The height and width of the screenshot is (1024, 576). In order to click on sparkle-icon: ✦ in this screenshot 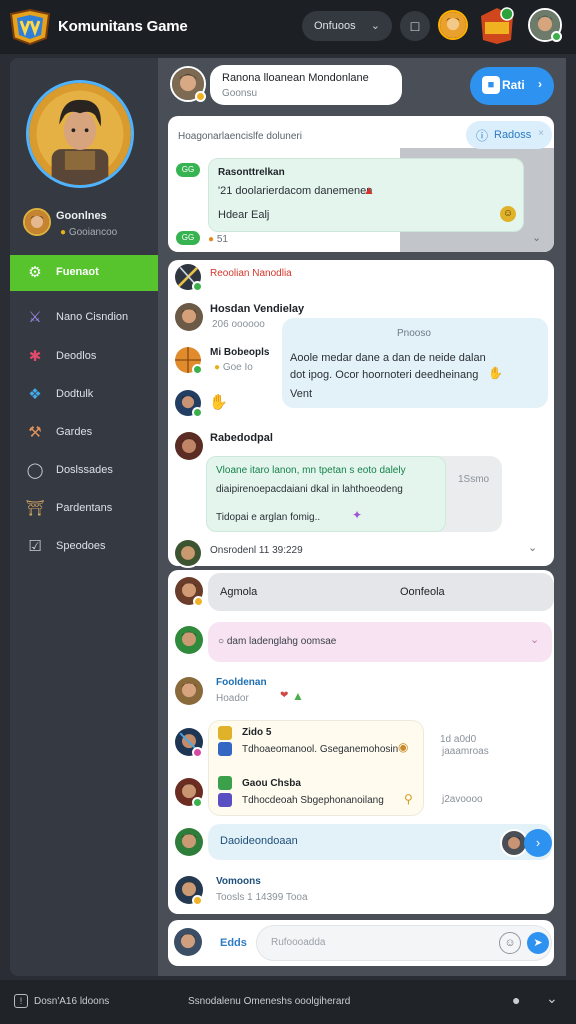, I will do `click(357, 515)`.